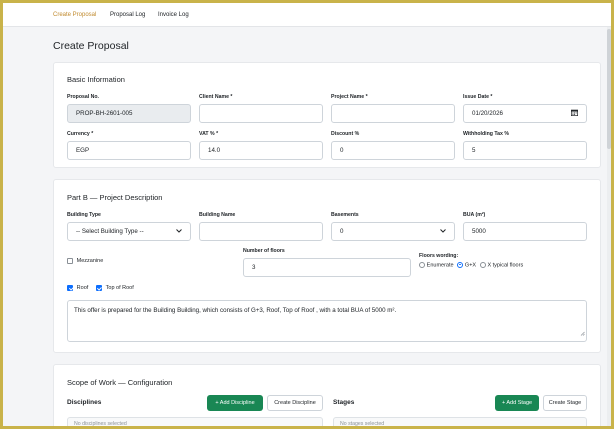  What do you see at coordinates (209, 134) in the screenshot?
I see `vat-label: VAT % *` at bounding box center [209, 134].